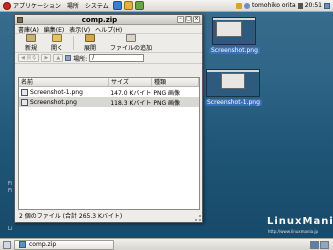  I want to click on minimize-button: –, so click(180, 19).